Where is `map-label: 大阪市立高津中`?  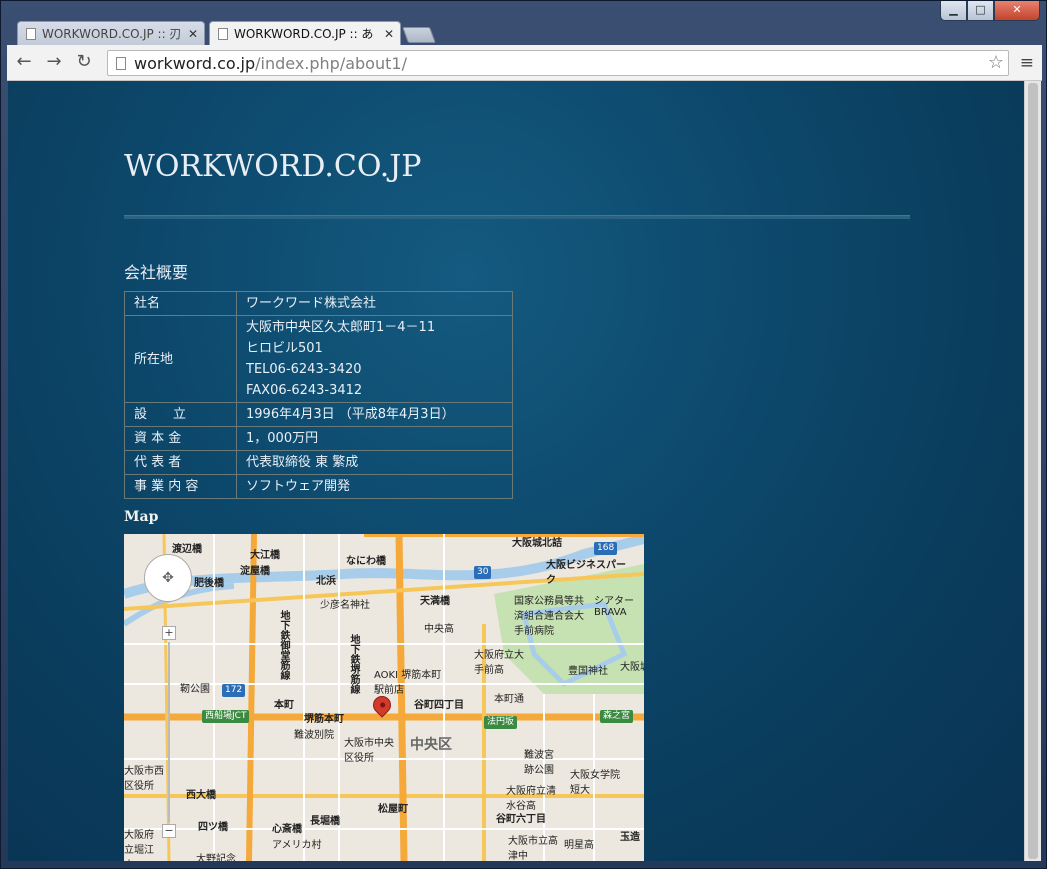
map-label: 大阪市立高津中 is located at coordinates (533, 848).